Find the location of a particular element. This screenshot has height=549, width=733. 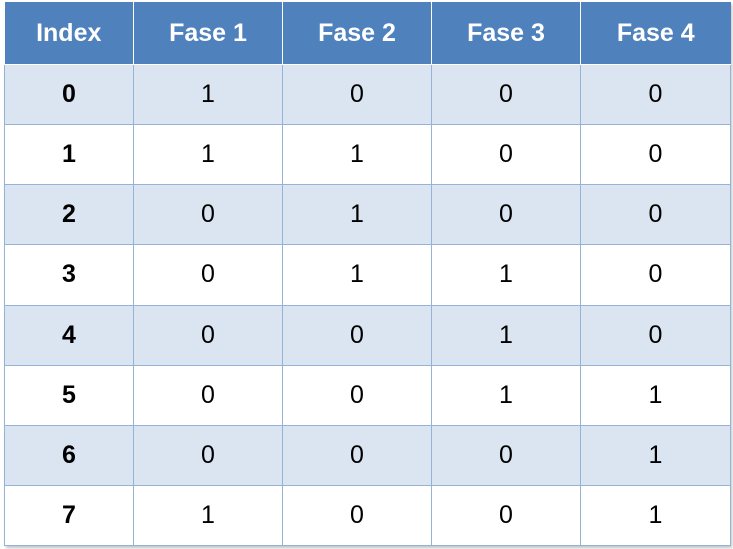

index-cell: 4 is located at coordinates (69, 335).